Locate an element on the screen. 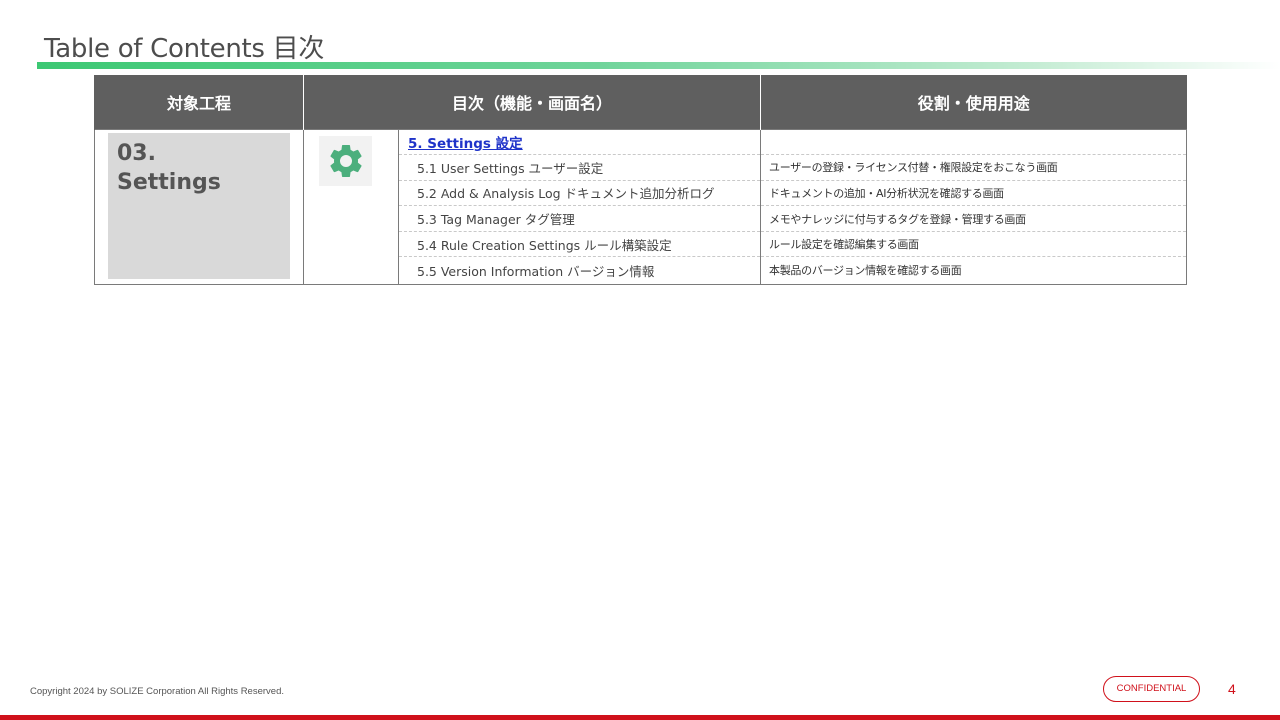  process-cell: 03. Settings is located at coordinates (199, 206).